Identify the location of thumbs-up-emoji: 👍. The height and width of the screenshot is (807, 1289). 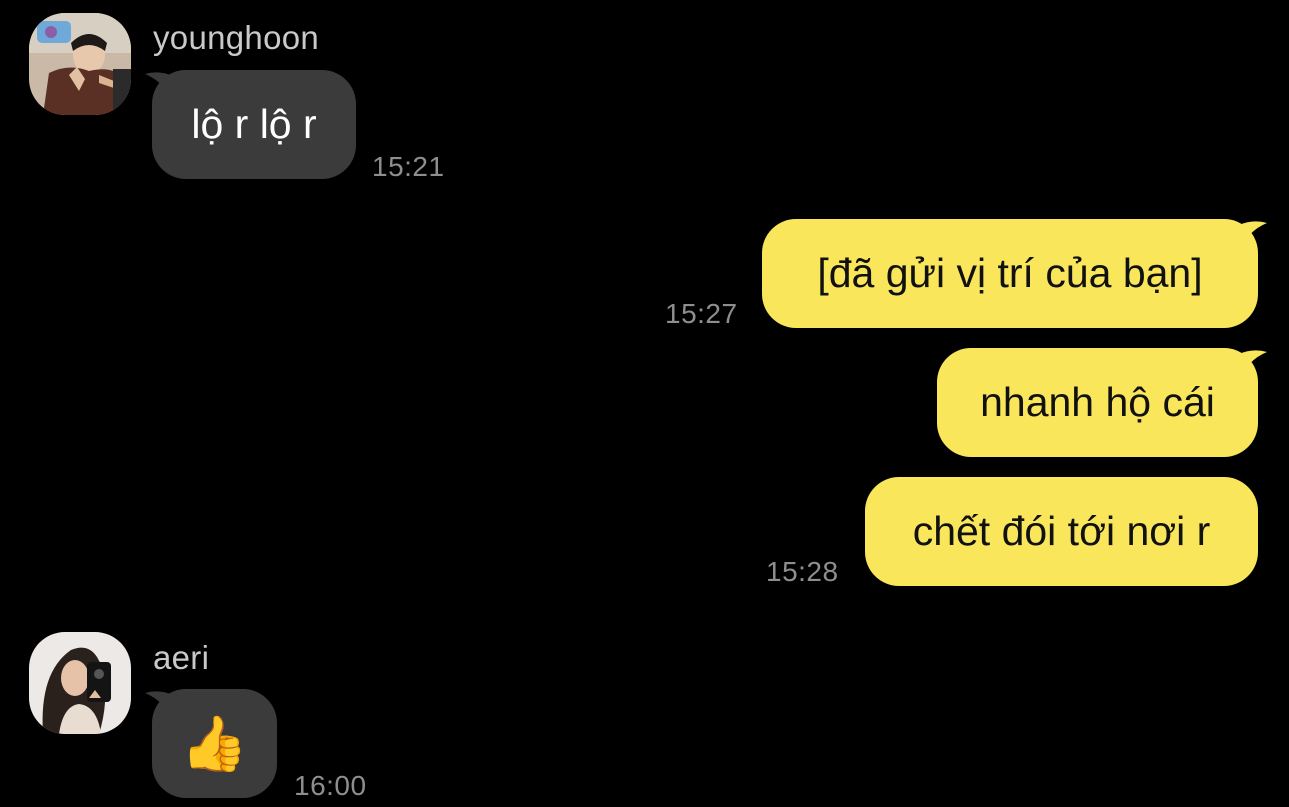
(214, 743).